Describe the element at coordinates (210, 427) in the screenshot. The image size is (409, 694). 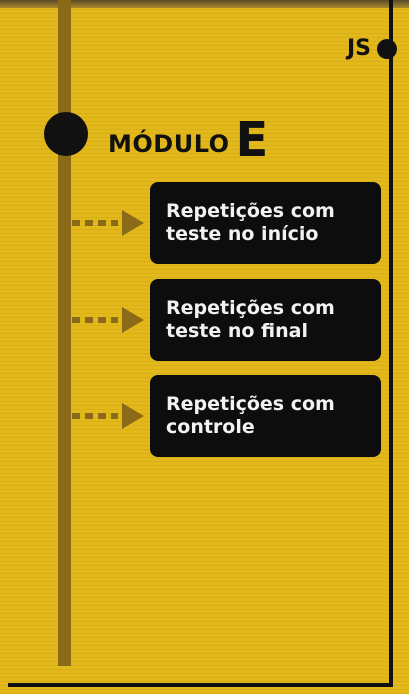
I see `topic-line-2: controle` at that location.